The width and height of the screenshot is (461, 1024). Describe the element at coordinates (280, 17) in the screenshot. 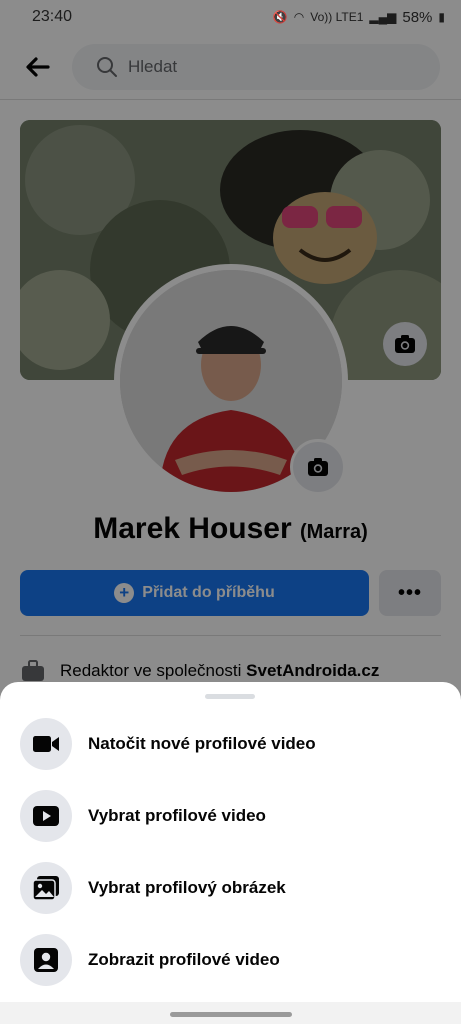

I see `mute-icon: 🔇` at that location.